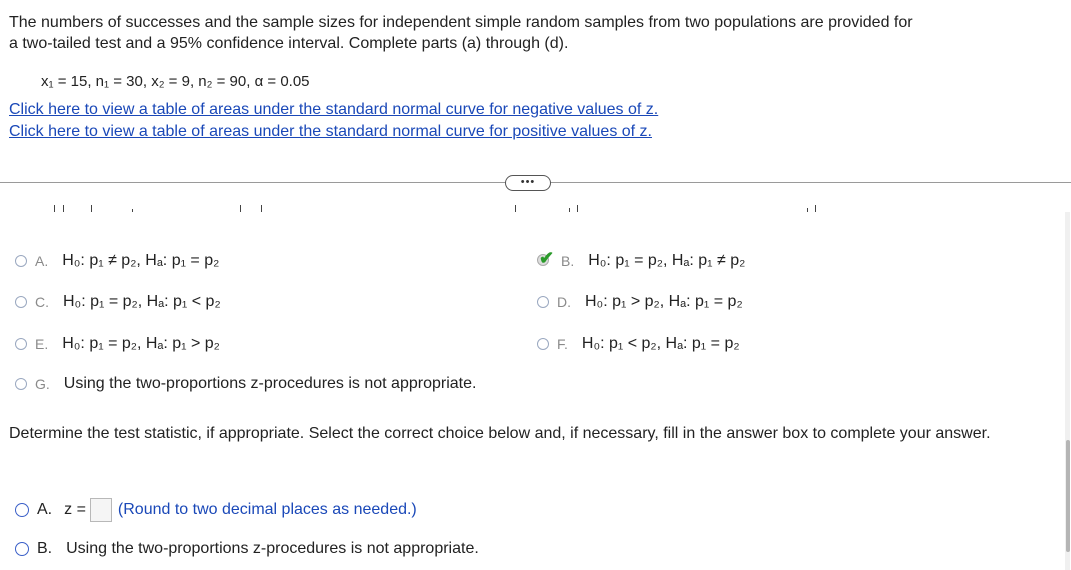  I want to click on option-text: H₀: p₁ > p₂, Hₐ: p₁ = p₂, so click(664, 301).